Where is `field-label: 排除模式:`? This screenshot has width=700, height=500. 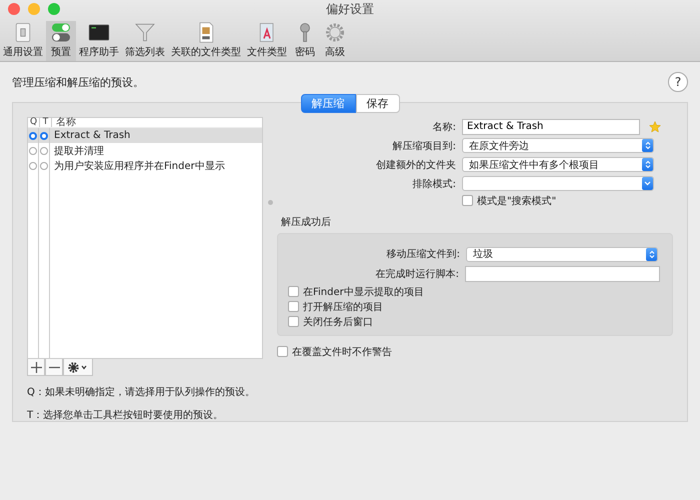
field-label: 排除模式: is located at coordinates (434, 184).